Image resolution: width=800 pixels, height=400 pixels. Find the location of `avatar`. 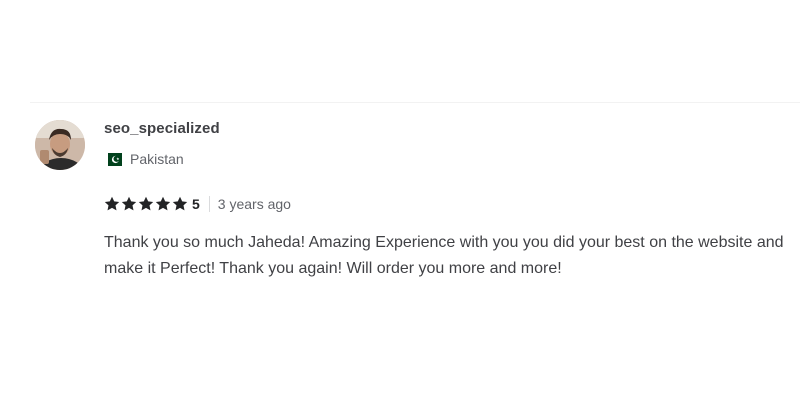

avatar is located at coordinates (60, 145).